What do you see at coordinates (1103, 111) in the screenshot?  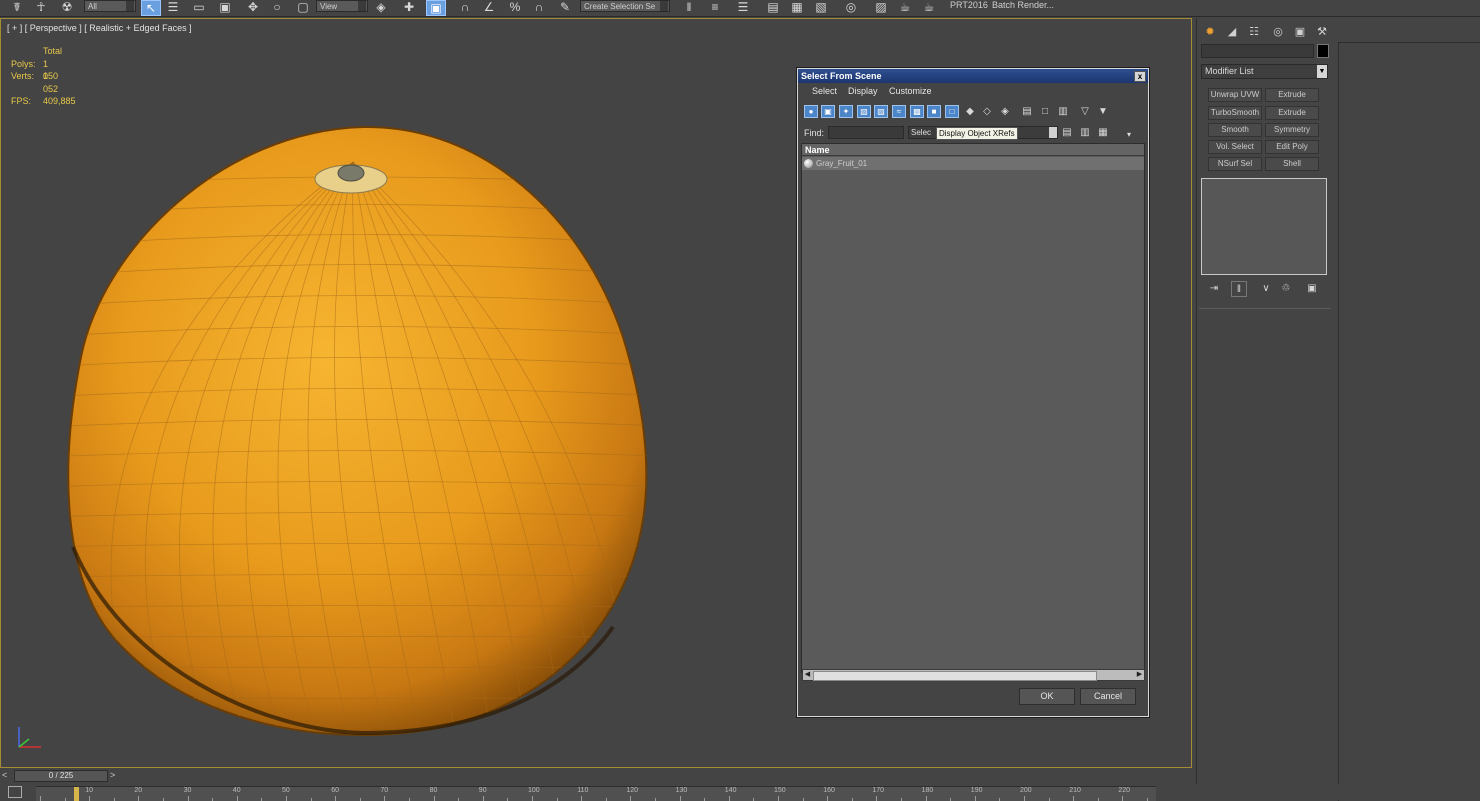 I see `filter-settings-icon: ▼` at bounding box center [1103, 111].